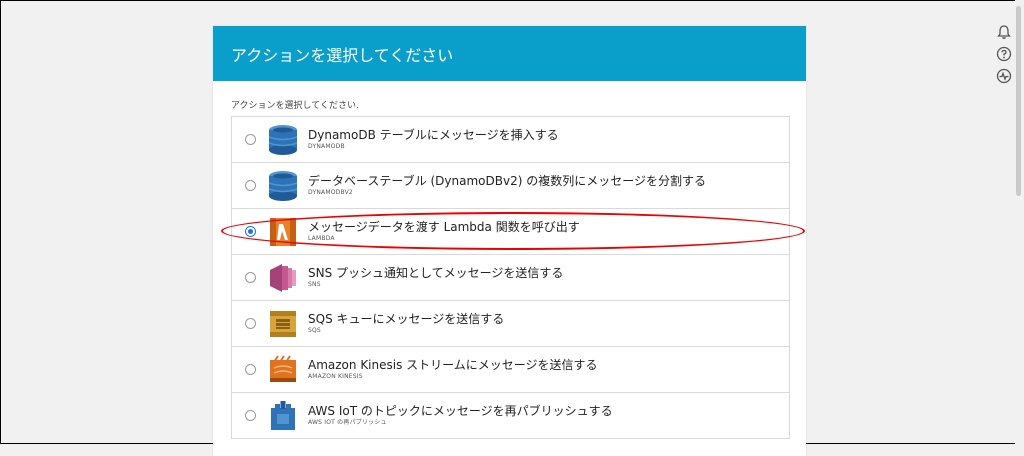 The image size is (1024, 456). What do you see at coordinates (433, 135) in the screenshot?
I see `action-label: DynamoDB テーブルにメッセージを挿入する` at bounding box center [433, 135].